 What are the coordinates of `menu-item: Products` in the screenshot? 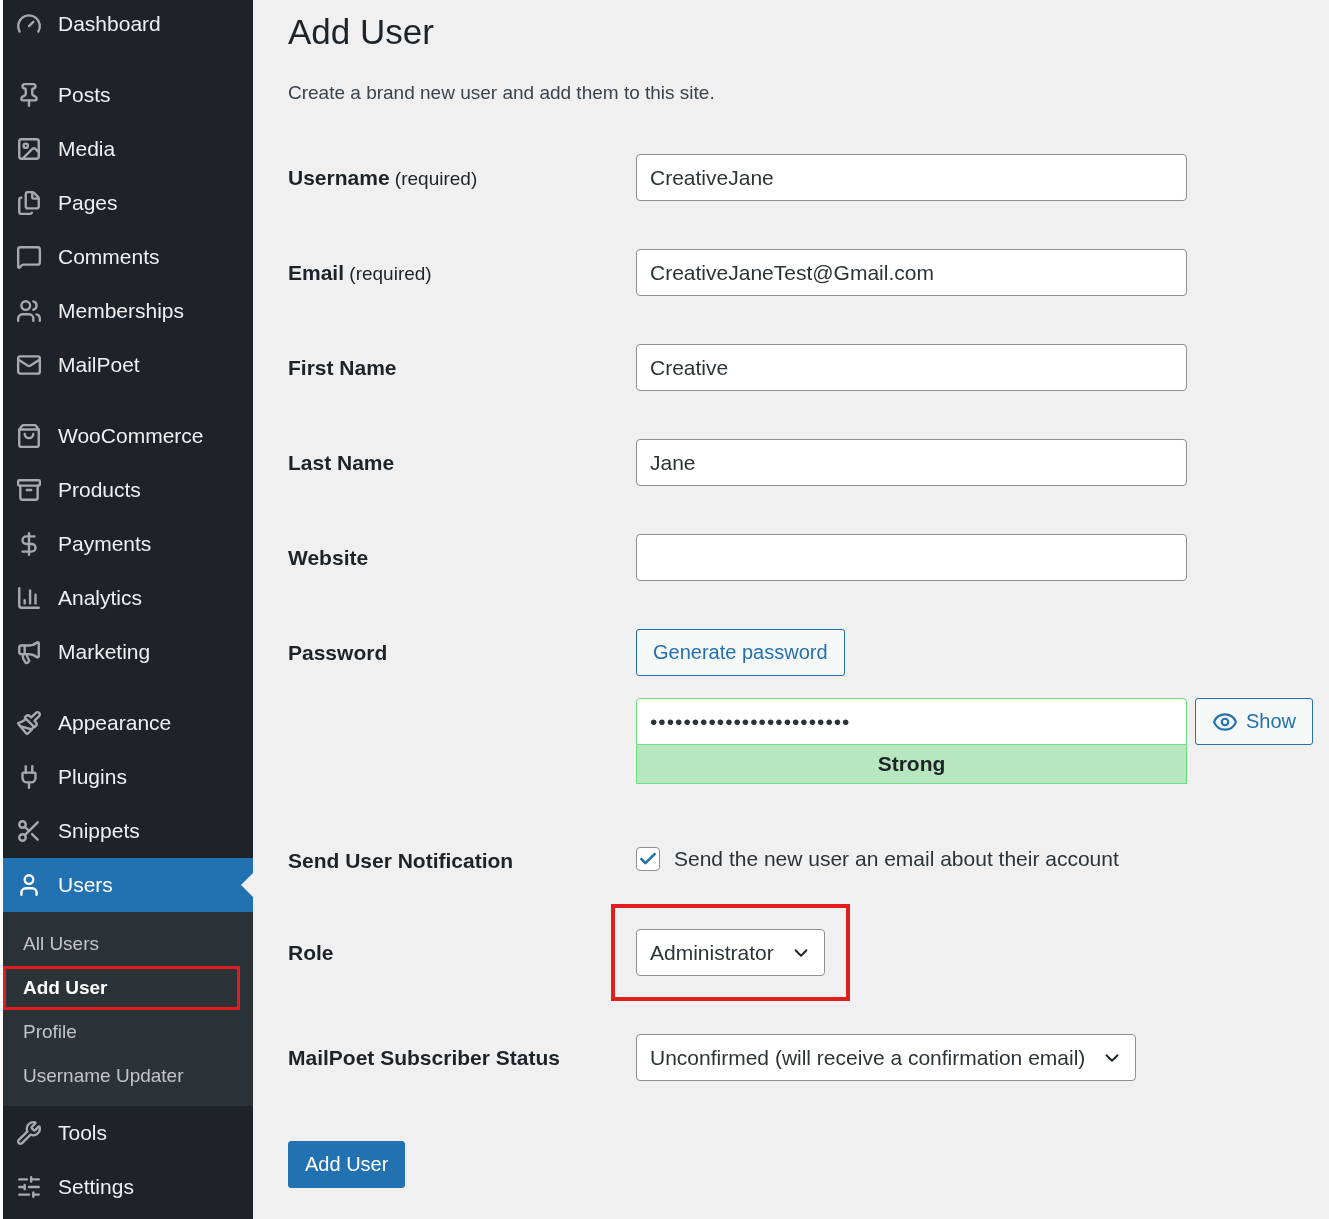 It's located at (128, 490).